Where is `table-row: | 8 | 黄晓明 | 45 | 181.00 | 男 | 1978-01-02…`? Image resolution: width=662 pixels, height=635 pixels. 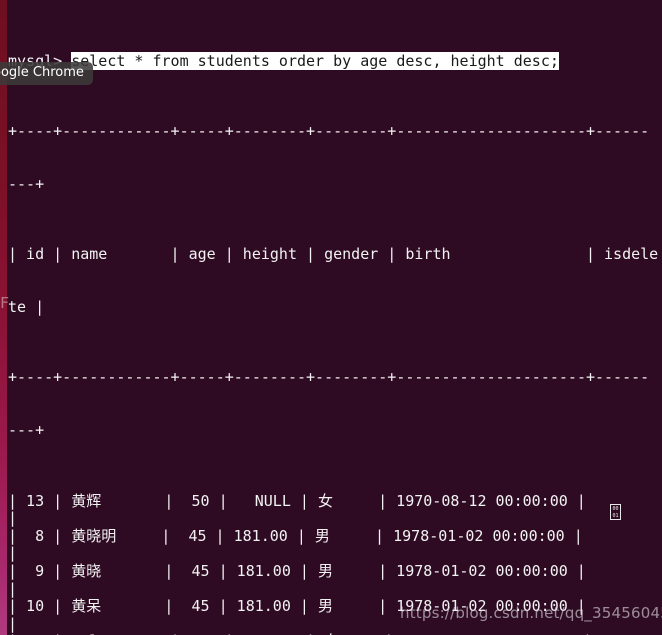 table-row: | 8 | 黄晓明 | 45 | 181.00 | 男 | 1978-01-02… is located at coordinates (295, 535).